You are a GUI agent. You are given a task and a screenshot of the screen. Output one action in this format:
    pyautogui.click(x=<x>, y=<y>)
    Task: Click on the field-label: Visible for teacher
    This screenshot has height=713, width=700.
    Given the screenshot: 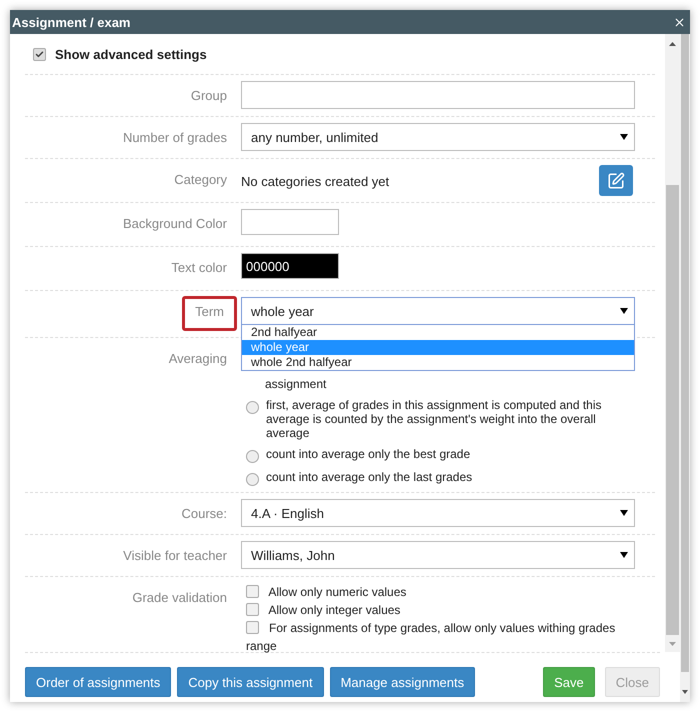 What is the action you would take?
    pyautogui.click(x=175, y=555)
    